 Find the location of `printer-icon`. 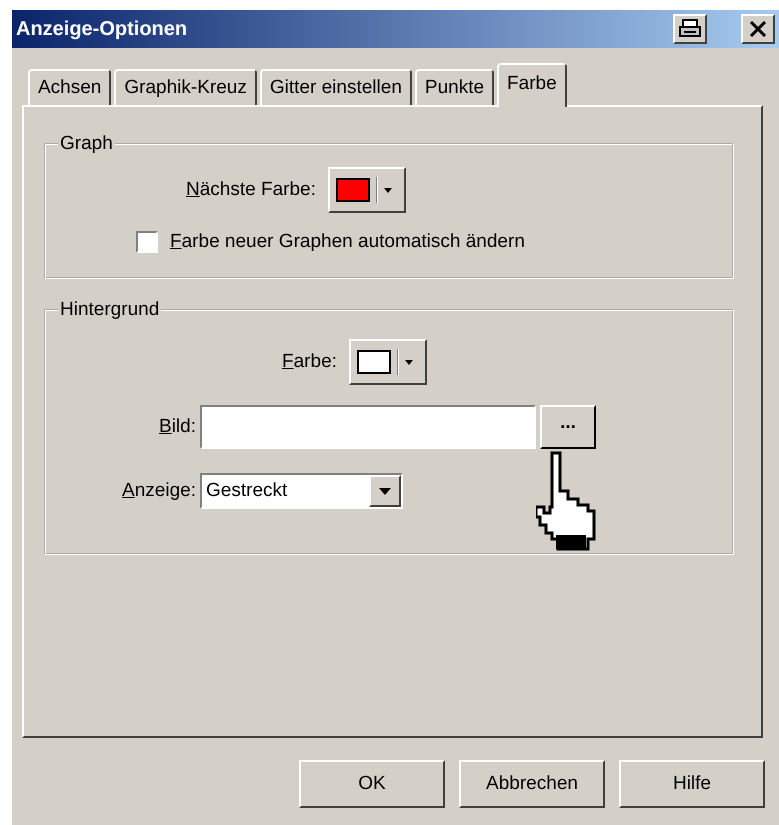

printer-icon is located at coordinates (690, 29).